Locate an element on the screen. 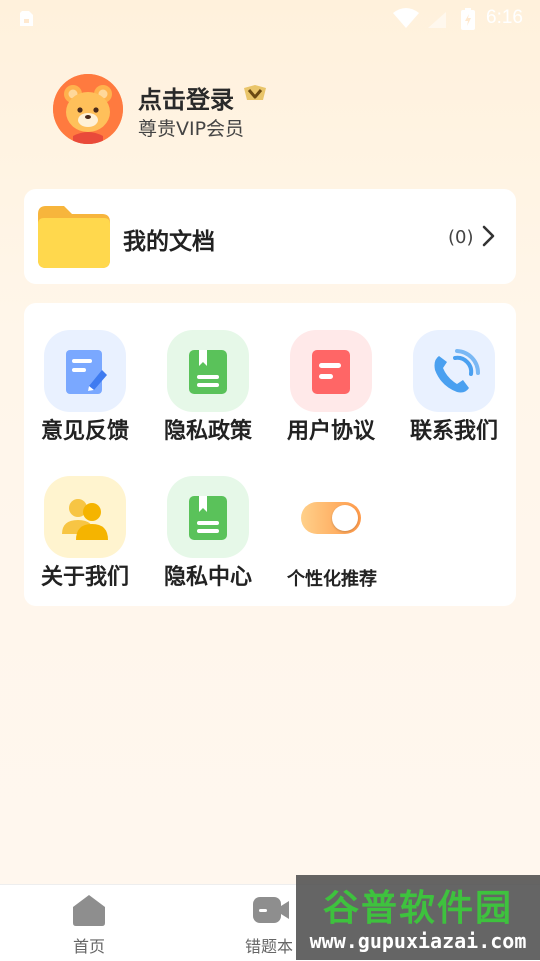  about-us-icon is located at coordinates (85, 519).